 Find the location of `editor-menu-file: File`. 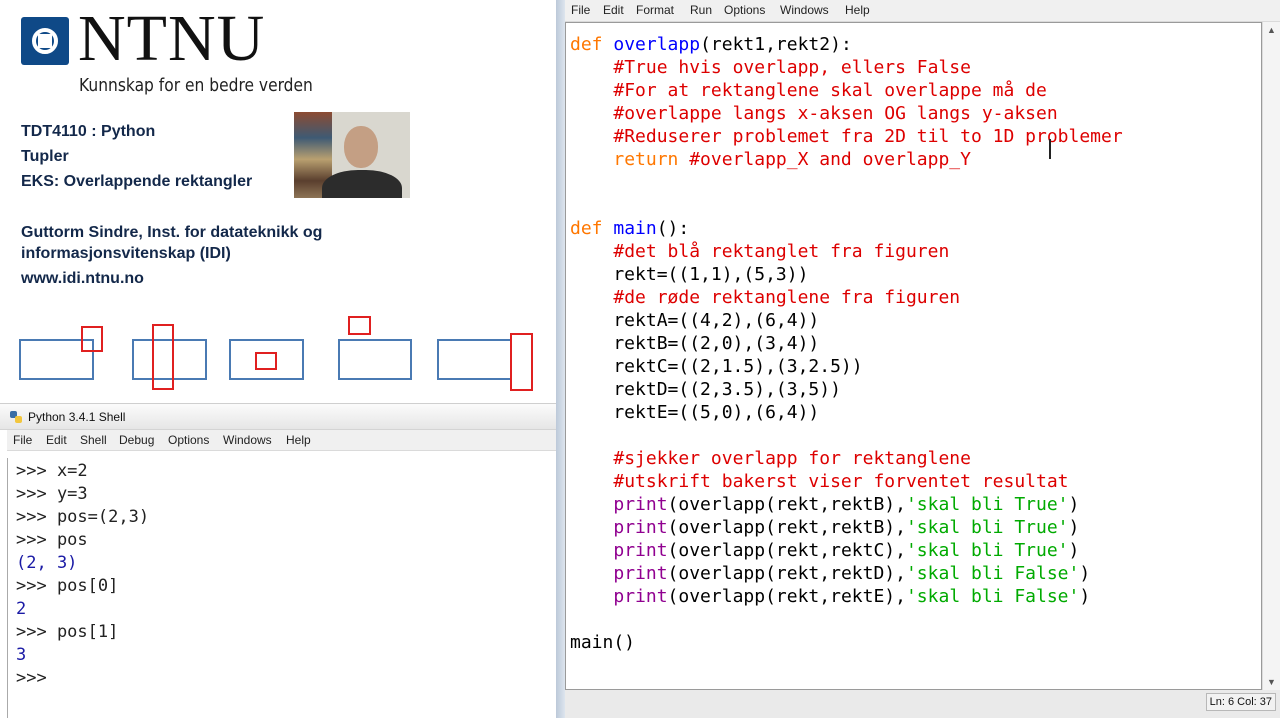

editor-menu-file: File is located at coordinates (580, 10).